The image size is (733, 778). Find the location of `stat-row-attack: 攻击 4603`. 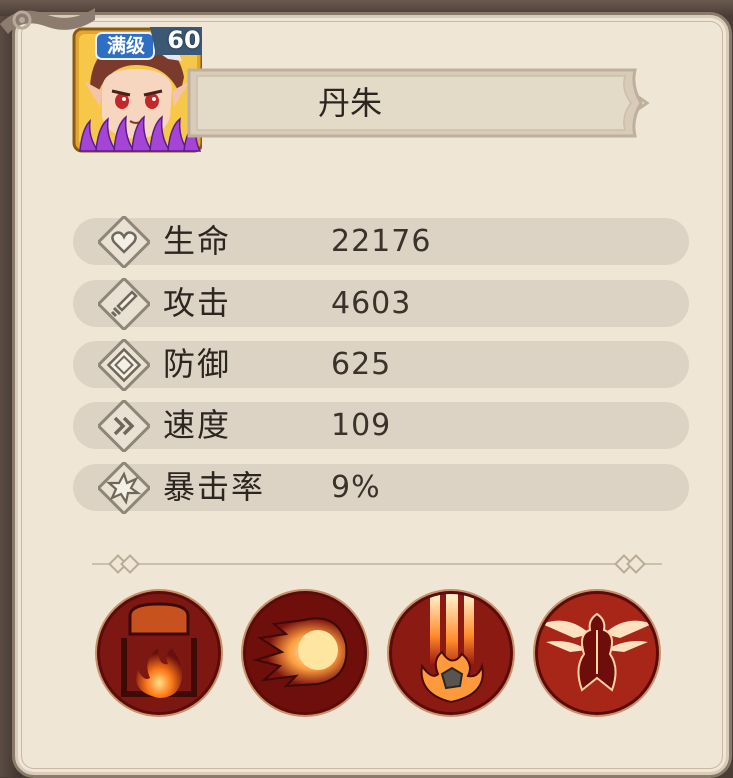

stat-row-attack: 攻击 4603 is located at coordinates (381, 304).